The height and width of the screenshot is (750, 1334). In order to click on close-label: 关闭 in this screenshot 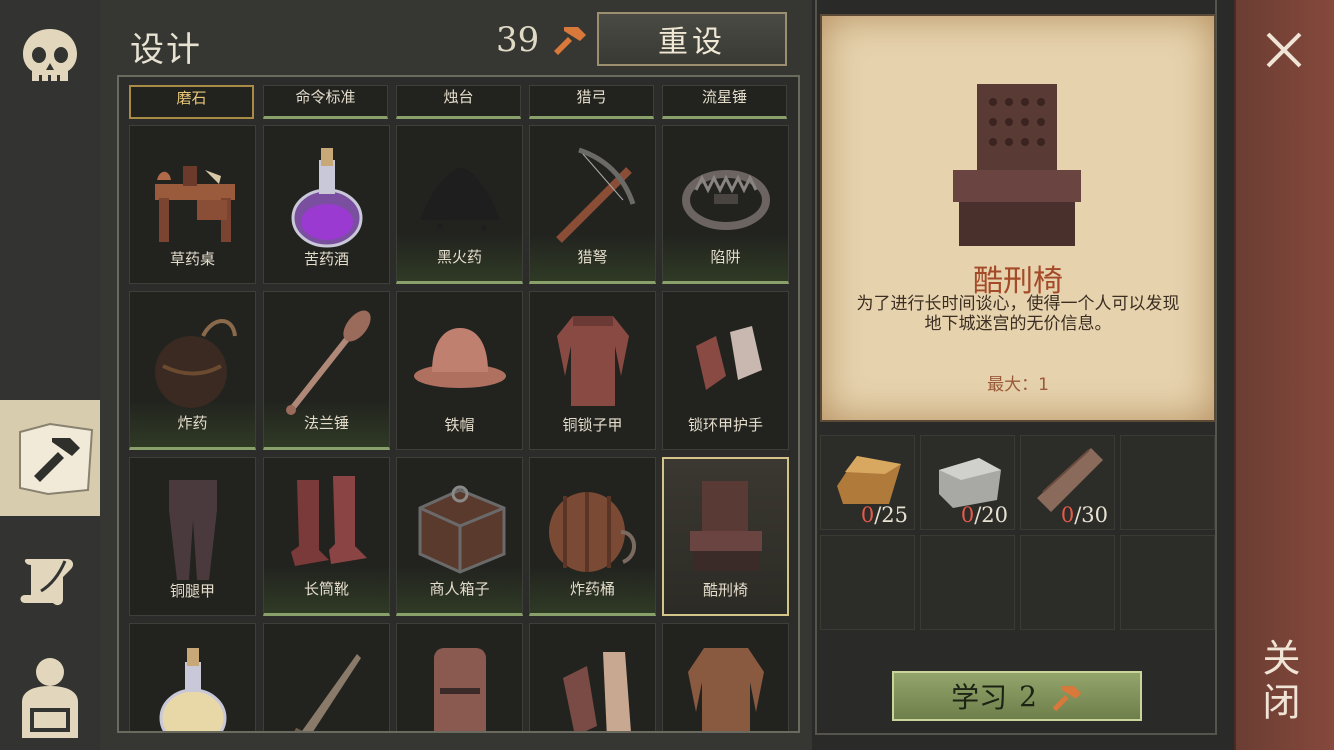, I will do `click(1281, 682)`.